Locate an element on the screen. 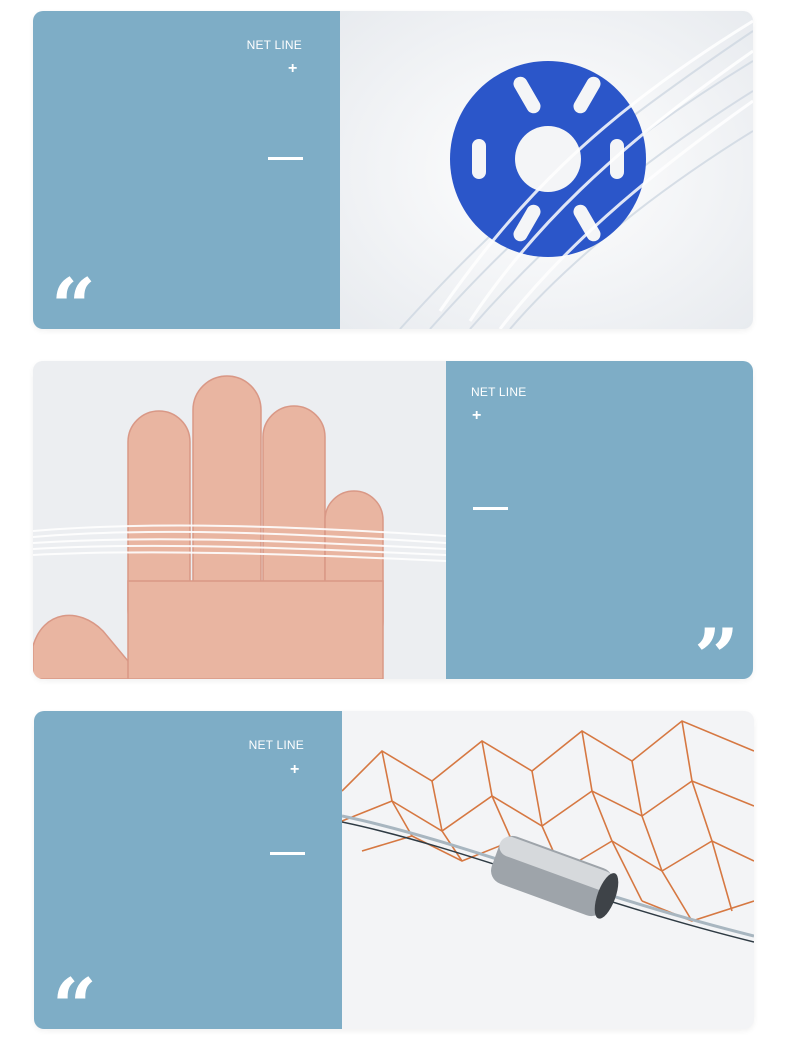 The image size is (790, 1060). quote-mark-icon: ” is located at coordinates (716, 646).